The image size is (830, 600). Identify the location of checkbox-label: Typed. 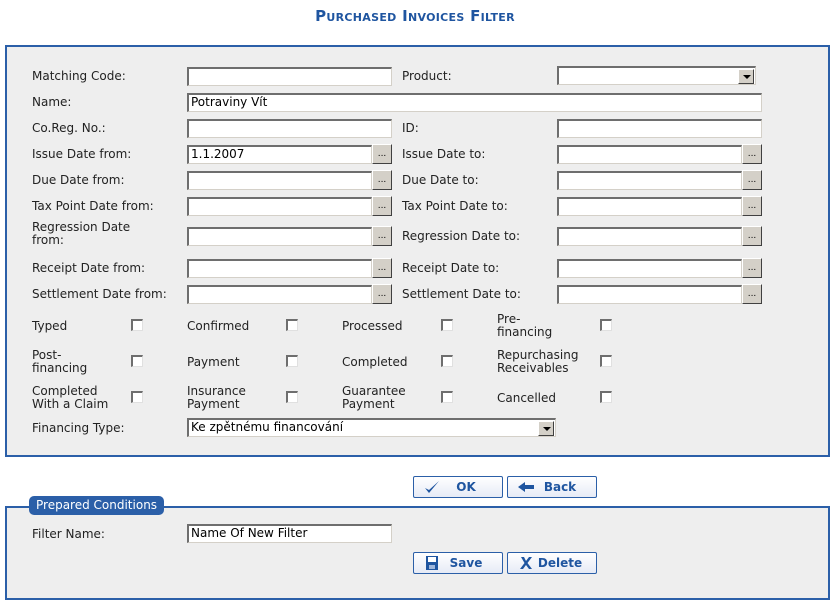
(50, 326).